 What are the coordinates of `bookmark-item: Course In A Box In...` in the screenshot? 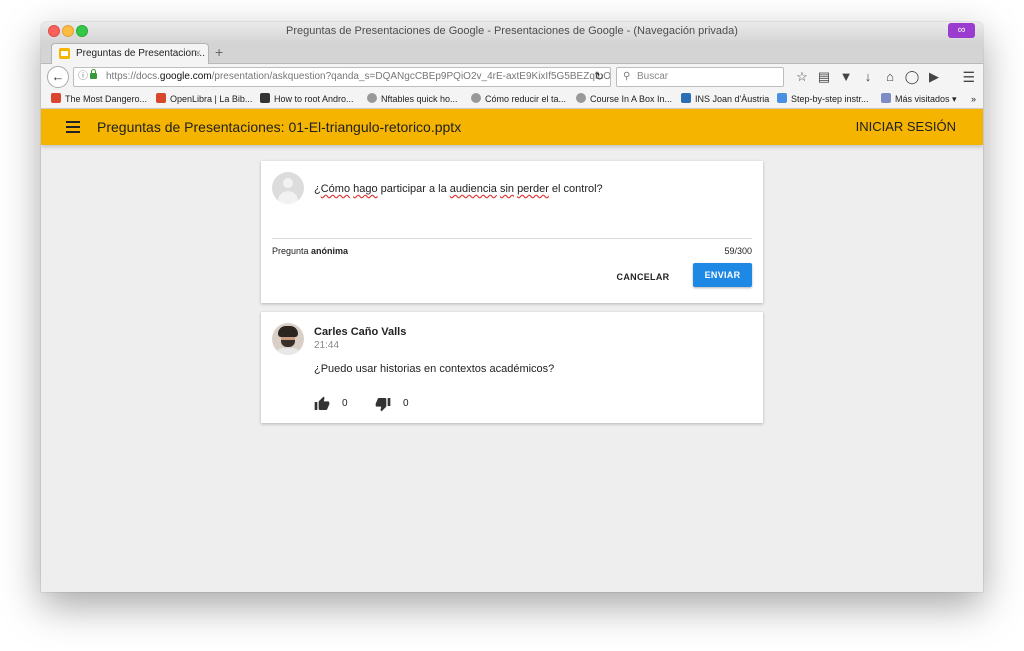 It's located at (624, 99).